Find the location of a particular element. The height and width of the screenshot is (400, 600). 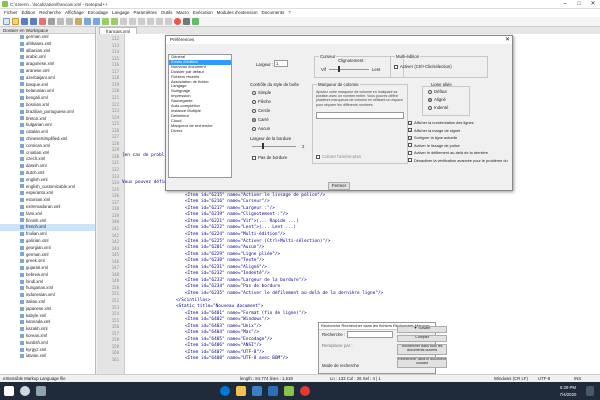

notification-icon is located at coordinates (590, 391).